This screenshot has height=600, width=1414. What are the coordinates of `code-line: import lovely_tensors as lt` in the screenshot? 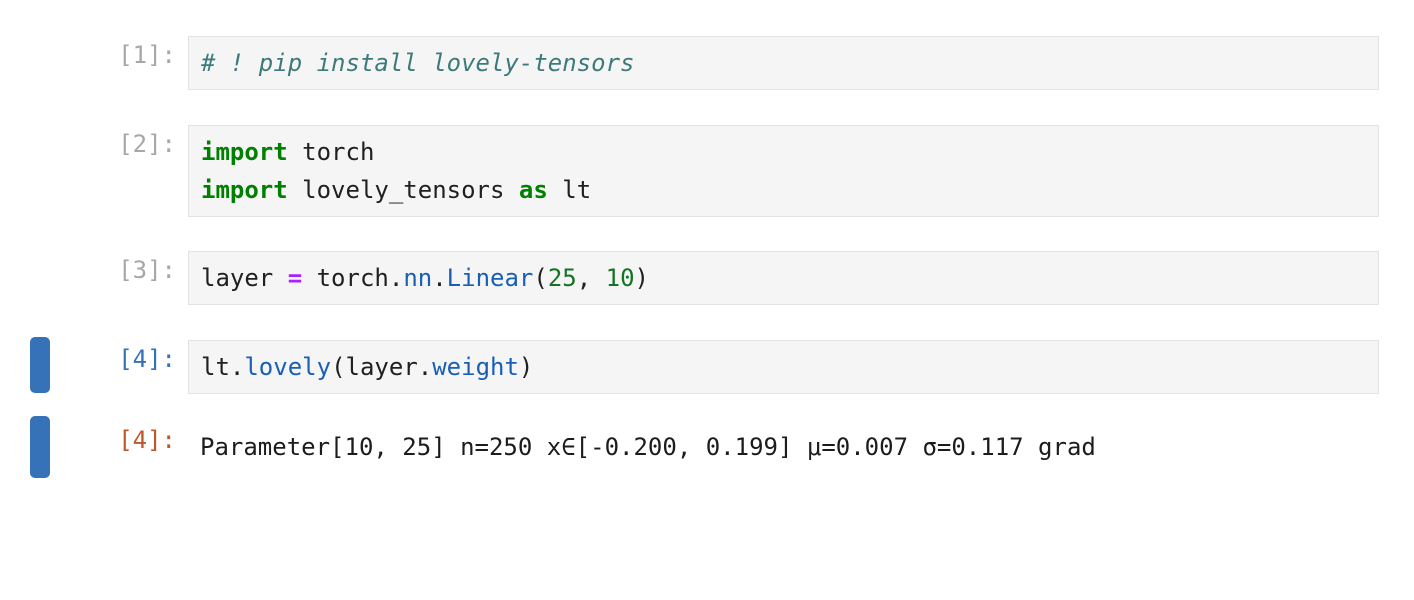 It's located at (789, 190).